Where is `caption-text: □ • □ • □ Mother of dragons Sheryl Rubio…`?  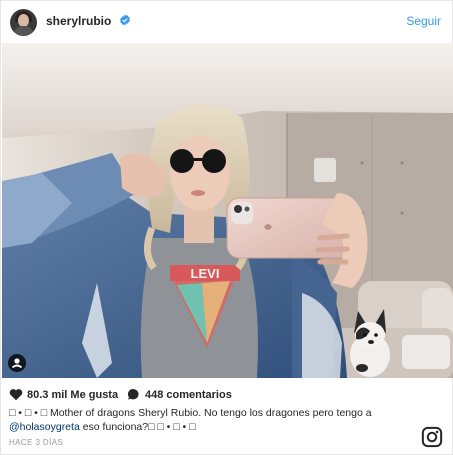 caption-text: □ • □ • □ Mother of dragons Sheryl Rubio… is located at coordinates (190, 413).